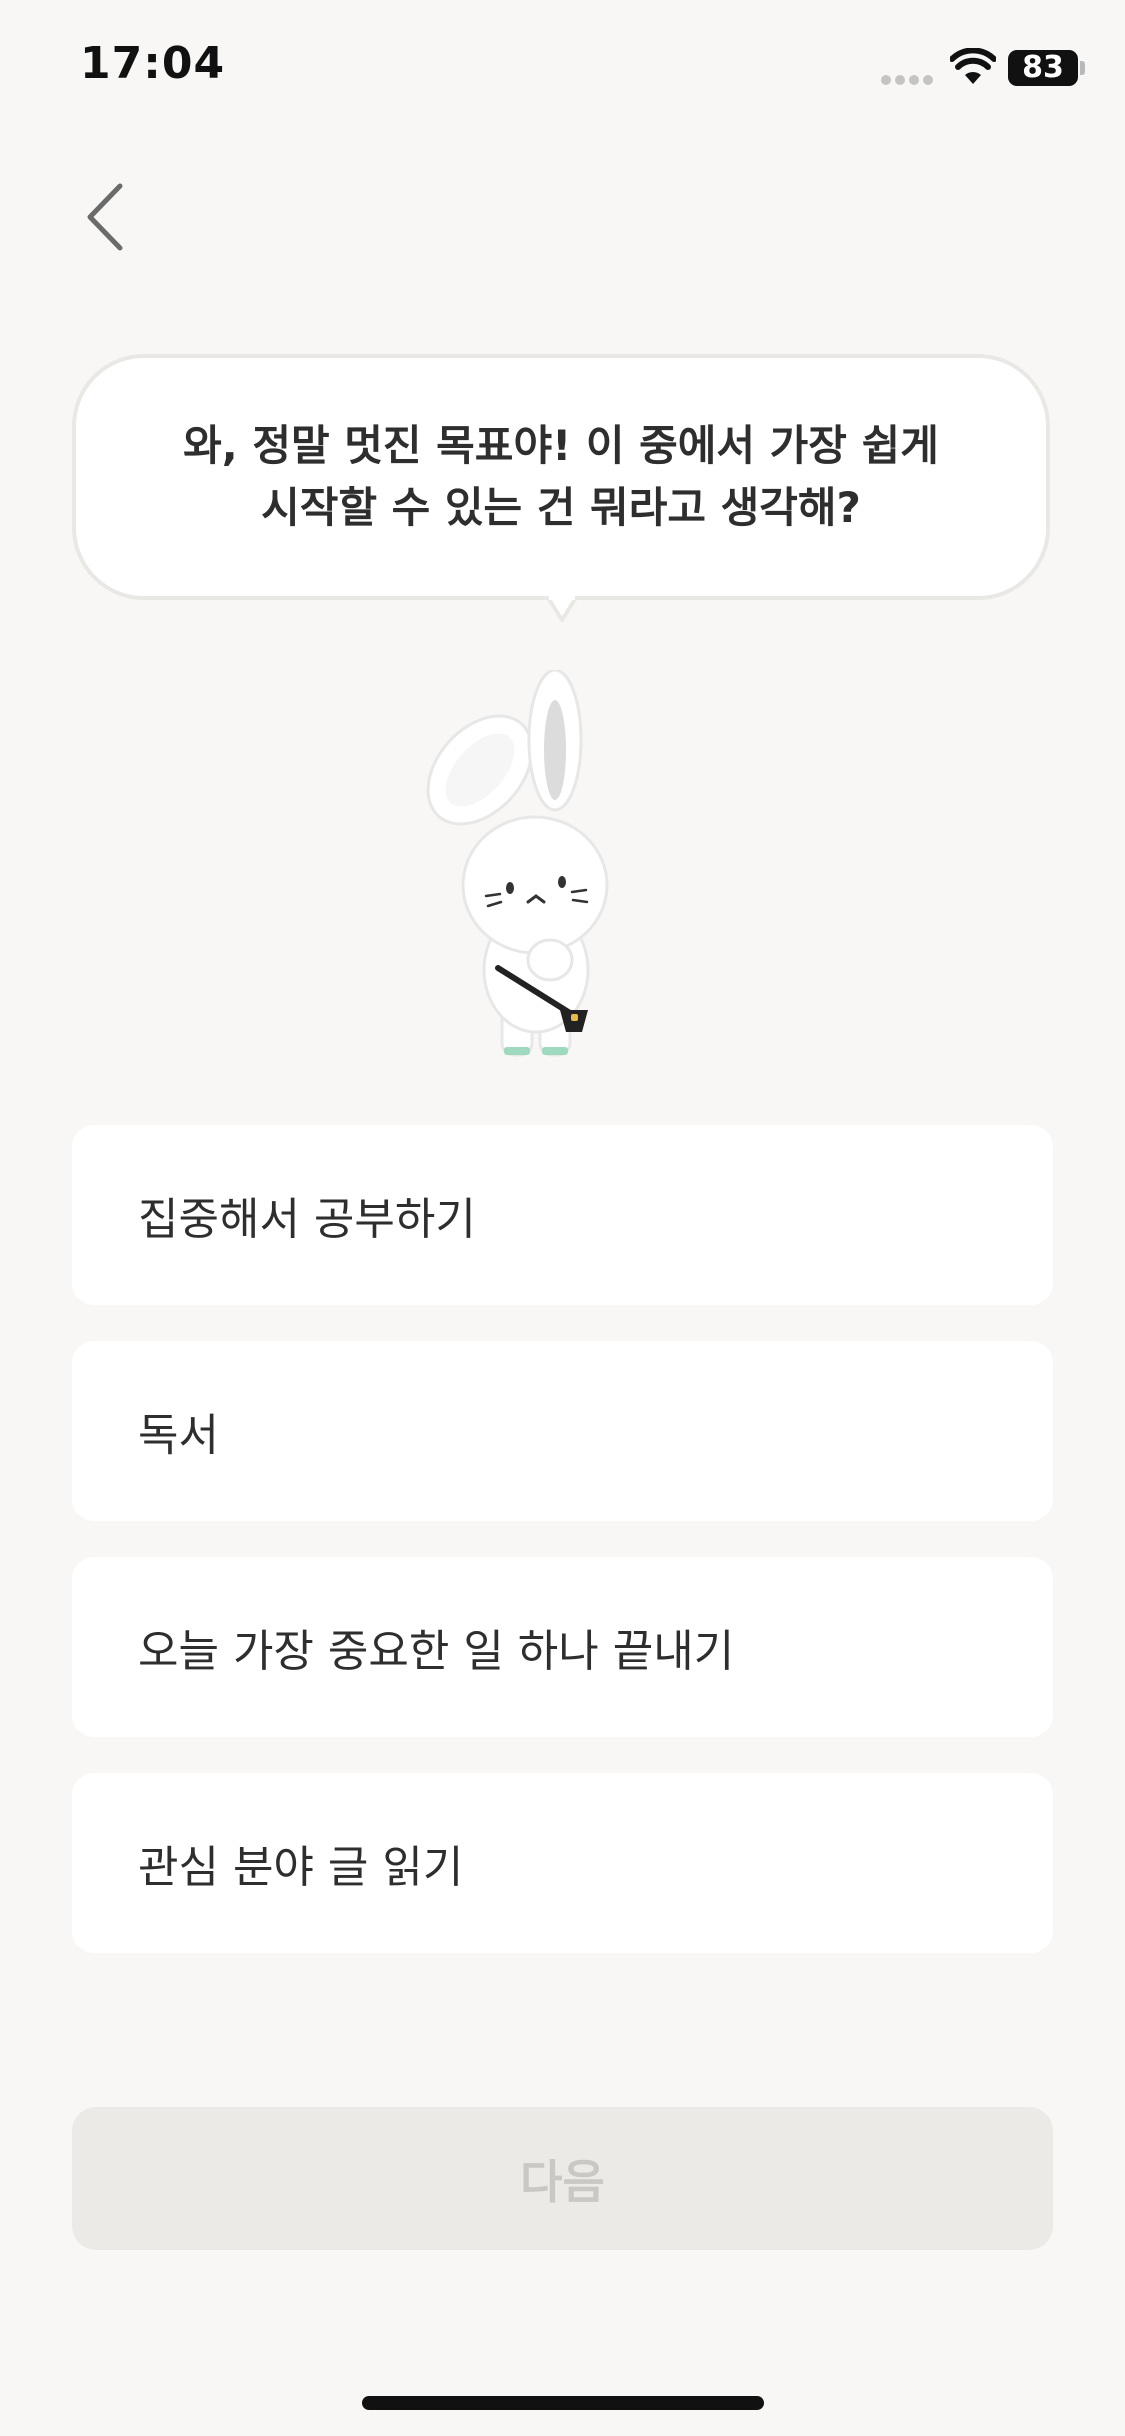 The image size is (1125, 2436). Describe the element at coordinates (562, 1431) in the screenshot. I see `option-item: 독서` at that location.